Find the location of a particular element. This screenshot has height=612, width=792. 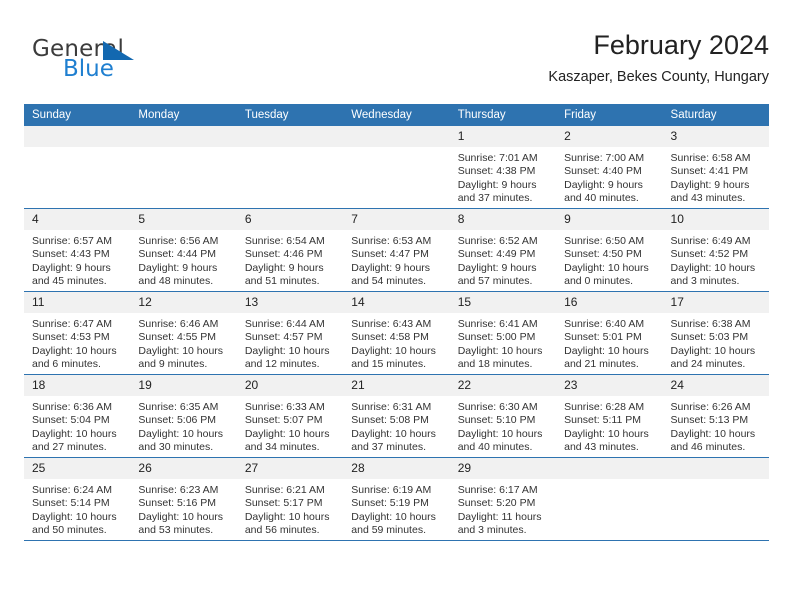

day-number: 3 is located at coordinates (715, 136).